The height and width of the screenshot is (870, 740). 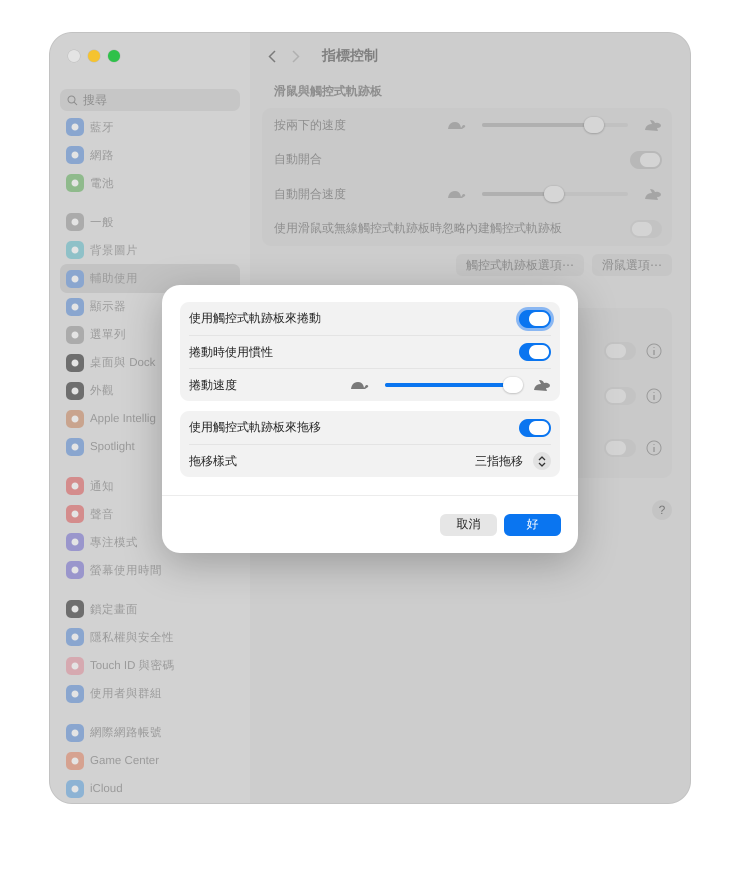 What do you see at coordinates (350, 56) in the screenshot?
I see `page-title: 指標控制` at bounding box center [350, 56].